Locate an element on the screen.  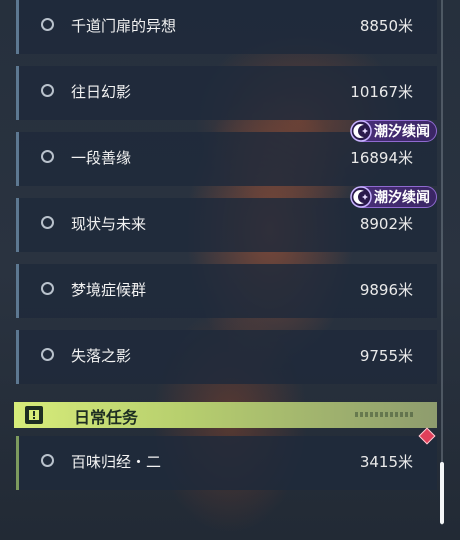
quest-name: 梦境症候群 is located at coordinates (109, 290).